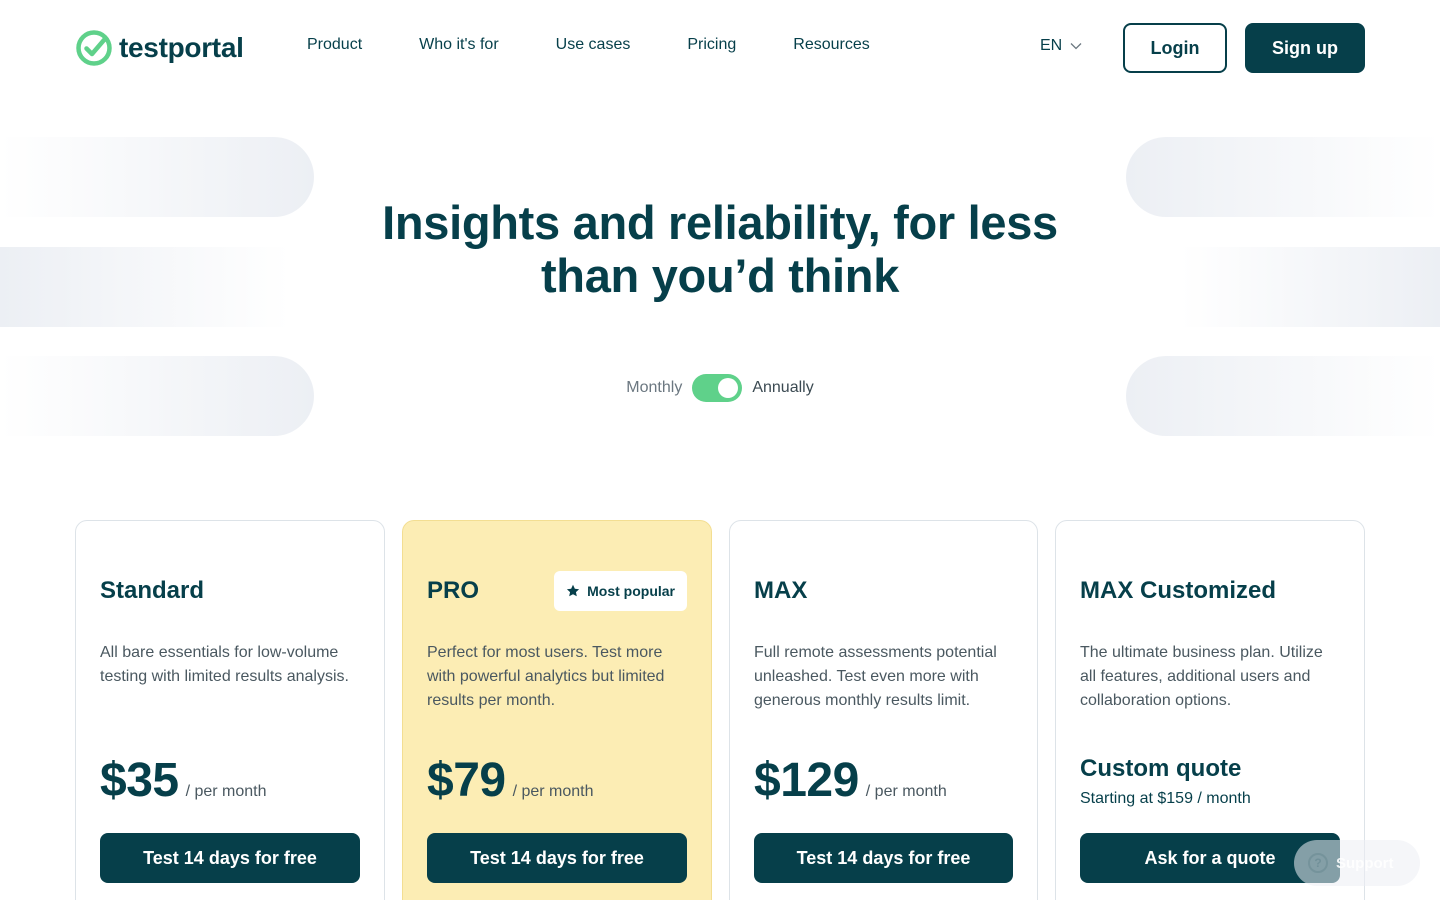 The width and height of the screenshot is (1440, 900). What do you see at coordinates (1161, 768) in the screenshot?
I see `custom-quote-title: Custom quote` at bounding box center [1161, 768].